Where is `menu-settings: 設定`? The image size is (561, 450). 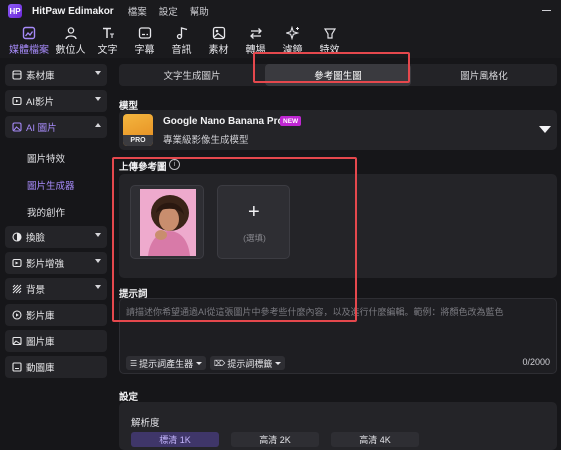
menu-settings: 設定 is located at coordinates (168, 11).